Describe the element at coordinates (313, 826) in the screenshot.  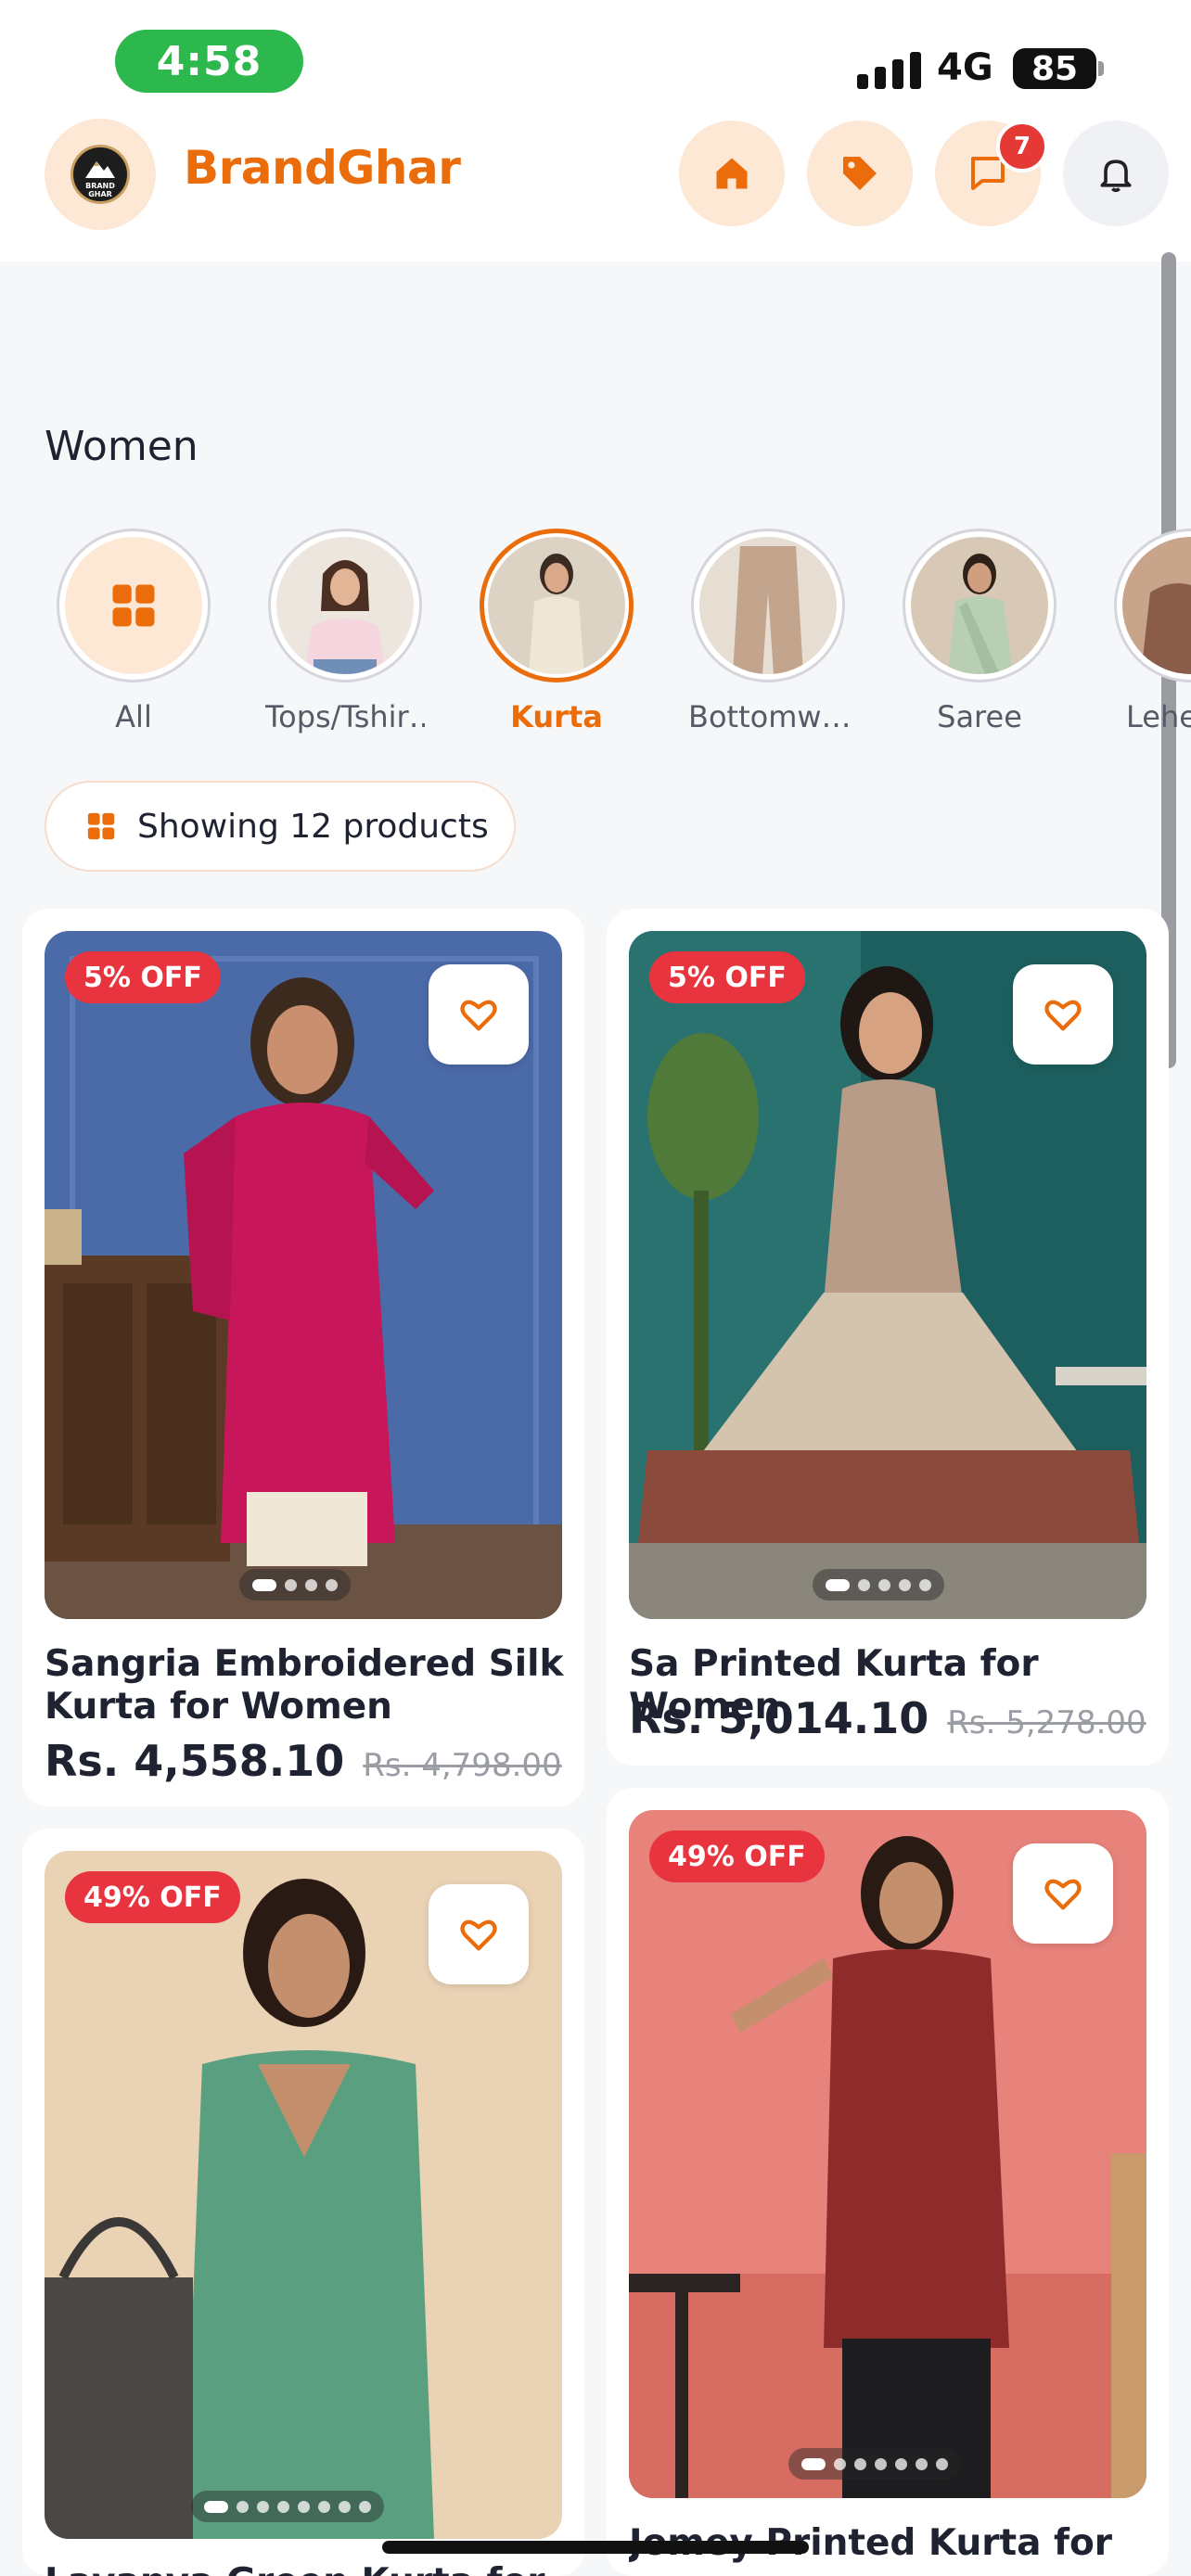
I see `results-count-text: Showing 12 products` at that location.